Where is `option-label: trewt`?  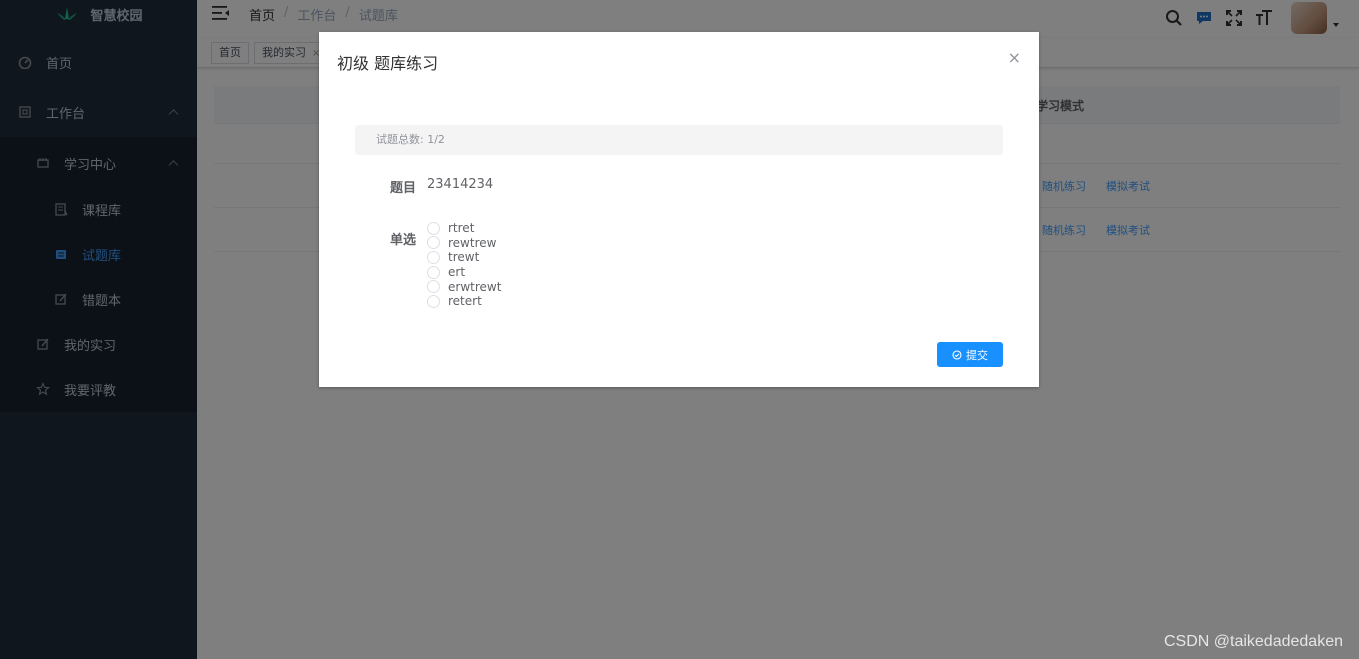 option-label: trewt is located at coordinates (464, 257).